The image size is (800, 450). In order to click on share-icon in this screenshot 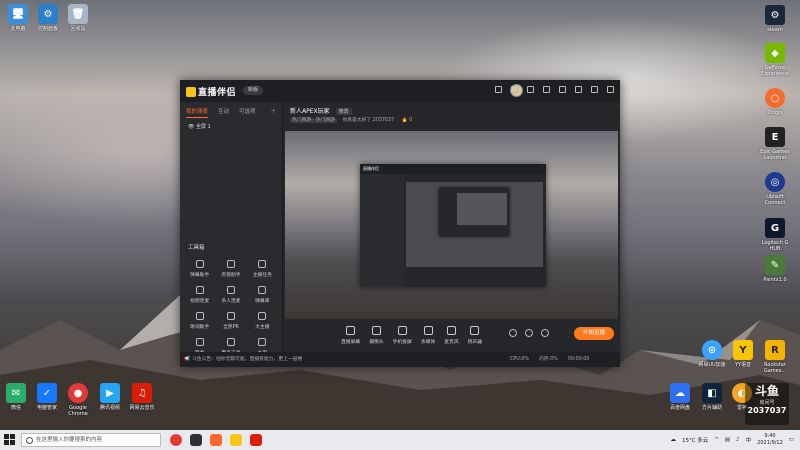, I will do `click(562, 89)`.